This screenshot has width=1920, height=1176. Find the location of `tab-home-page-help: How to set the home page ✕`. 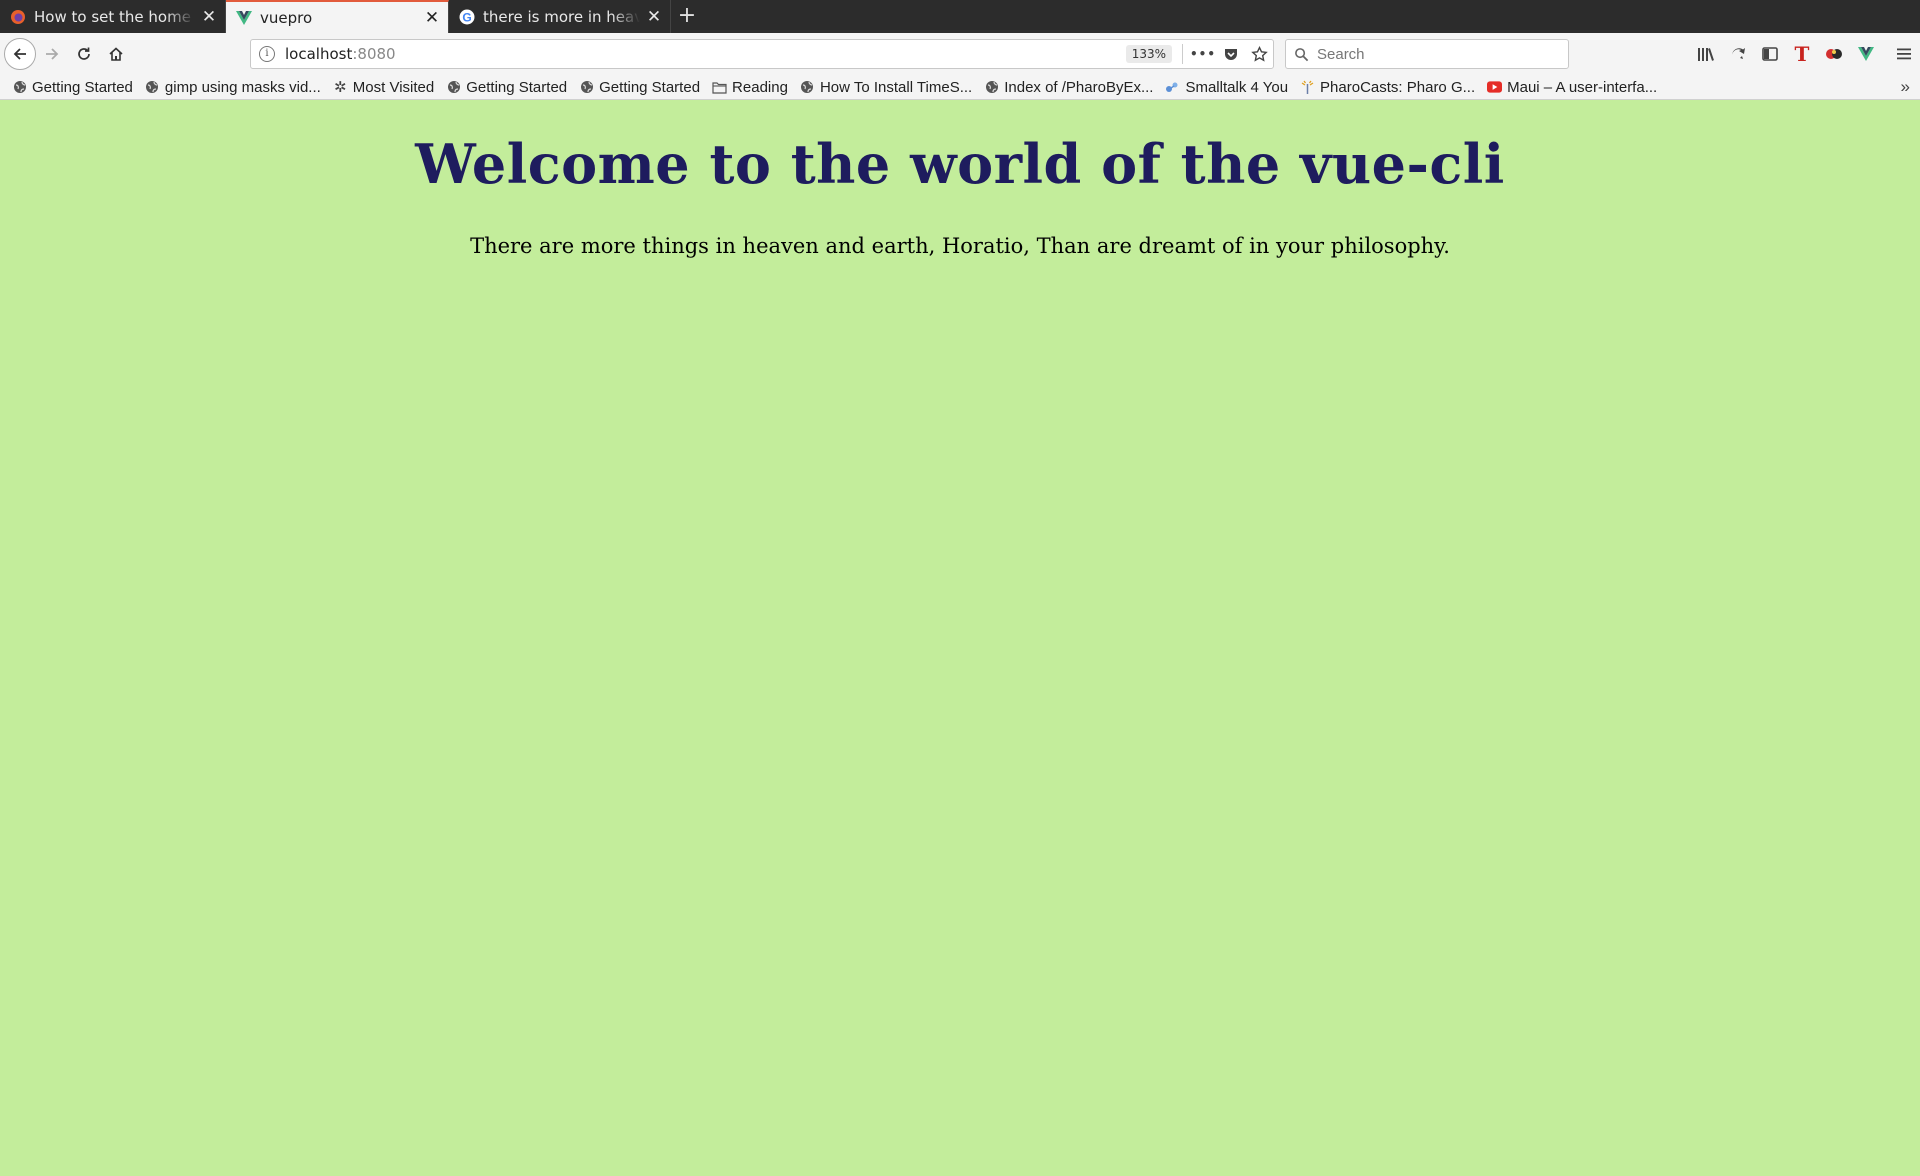

tab-home-page-help: How to set the home page ✕ is located at coordinates (113, 16).